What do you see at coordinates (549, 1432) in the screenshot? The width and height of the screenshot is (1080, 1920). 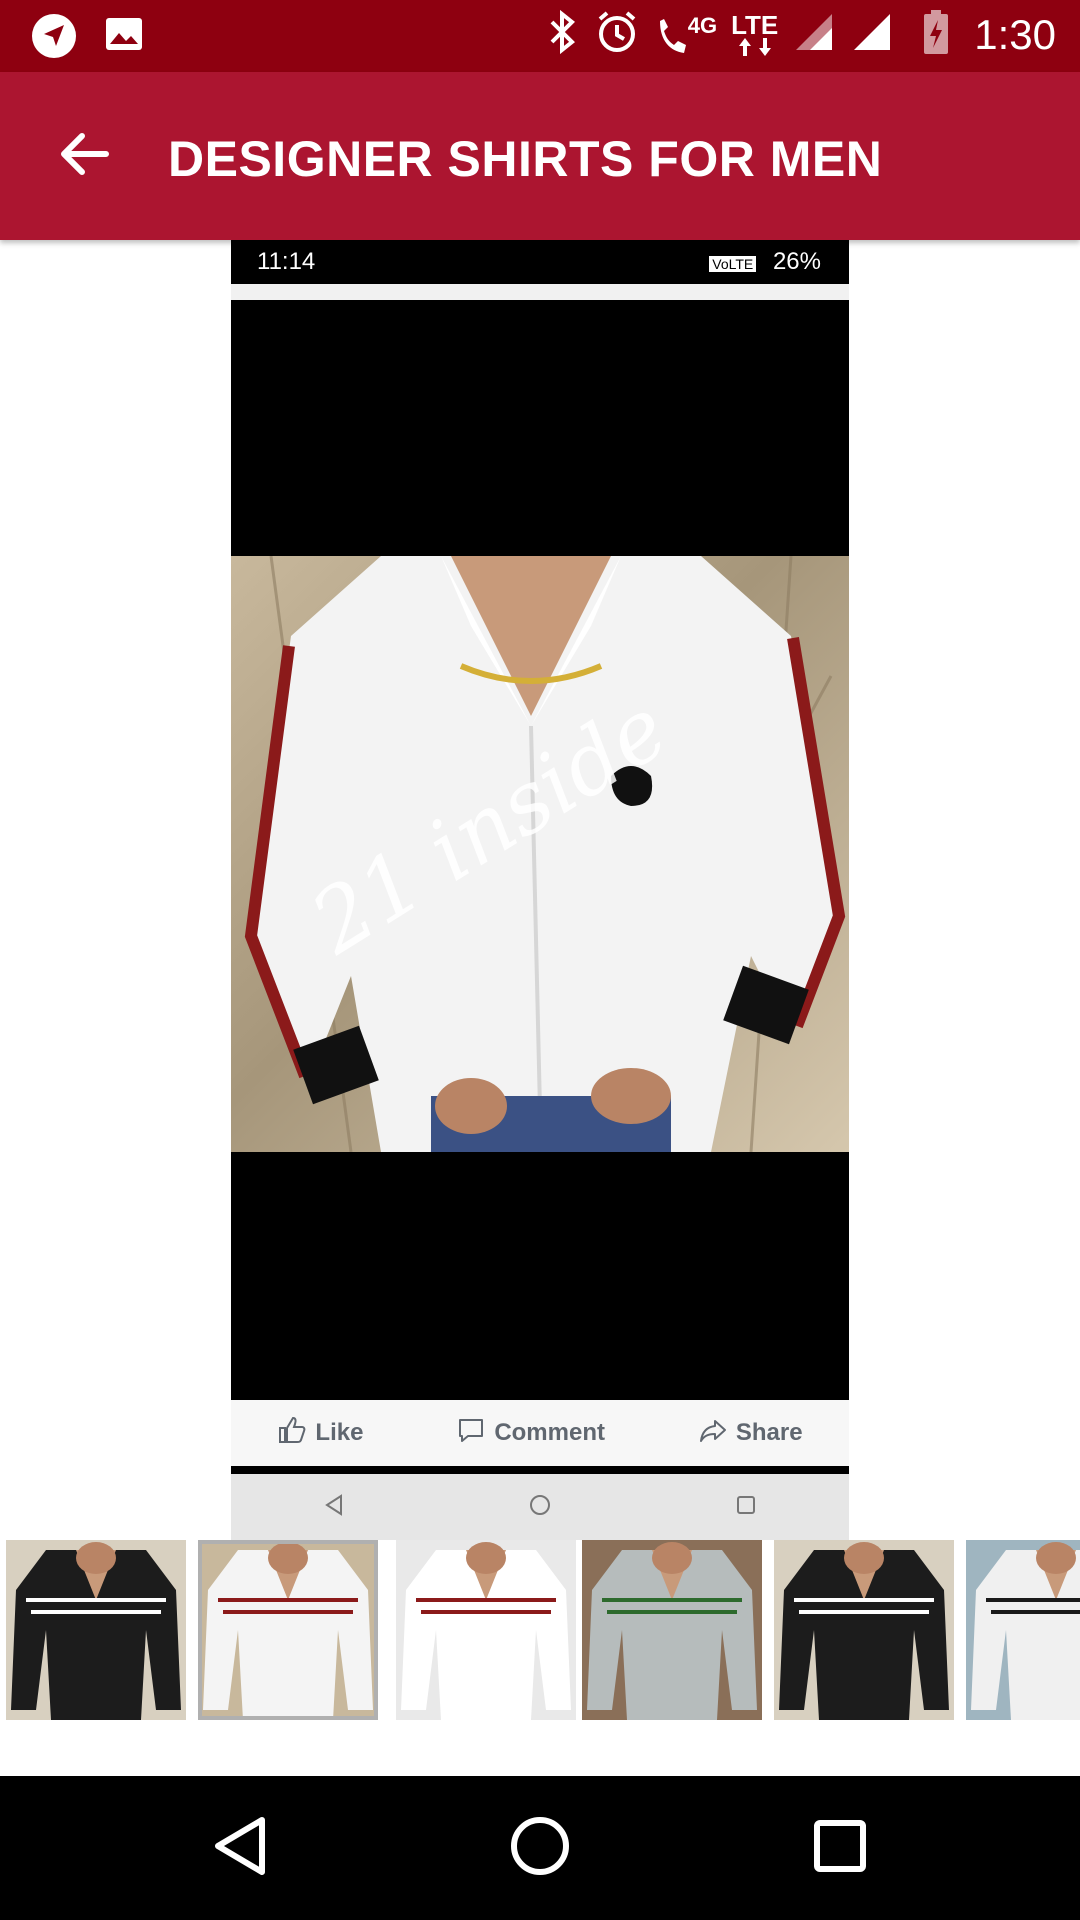 I see `embedded-comment-label: Comment` at bounding box center [549, 1432].